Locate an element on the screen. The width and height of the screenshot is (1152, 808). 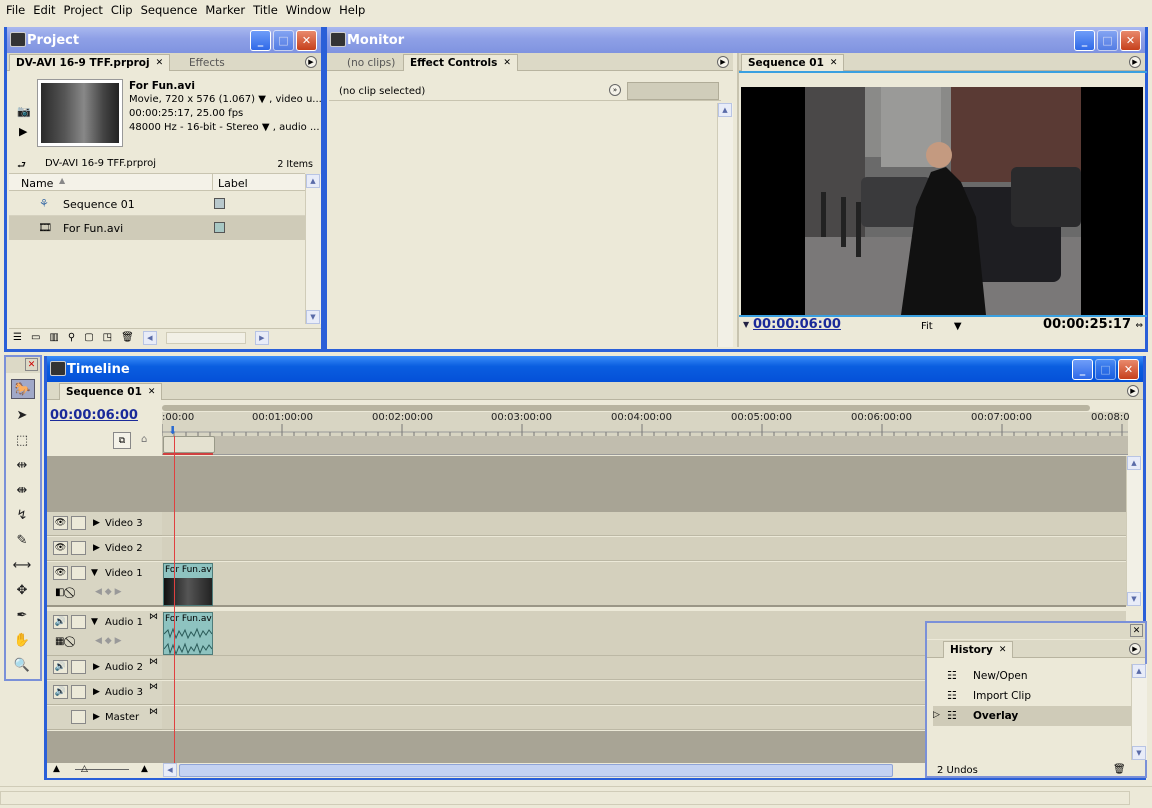
horizontal-scrollbar-thumb is located at coordinates (536, 770).